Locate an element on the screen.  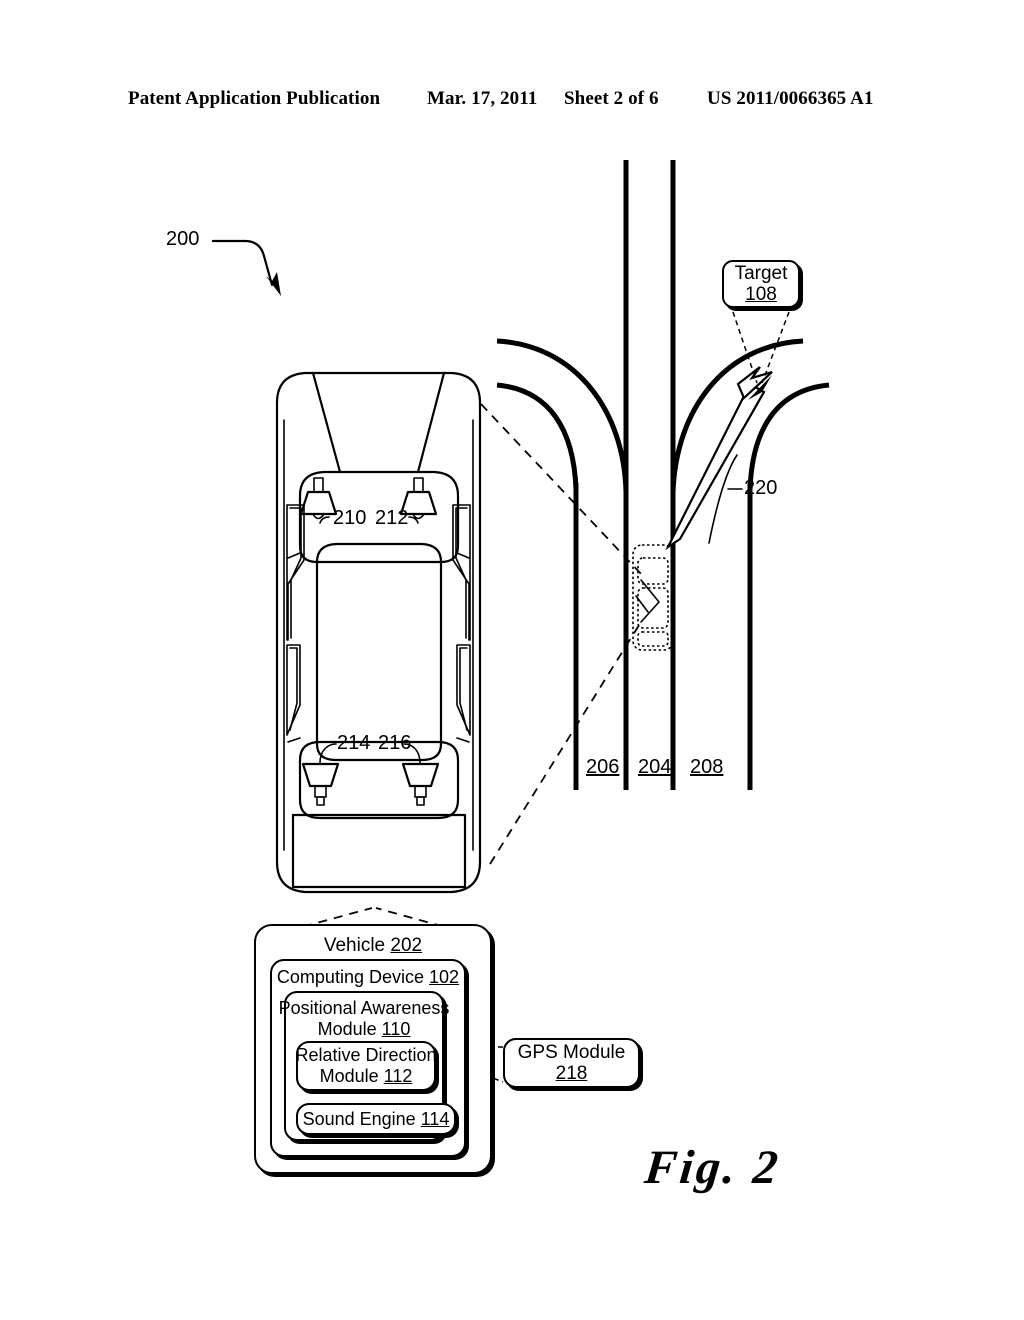
vehicle-roof-panel is located at coordinates (379, 652).